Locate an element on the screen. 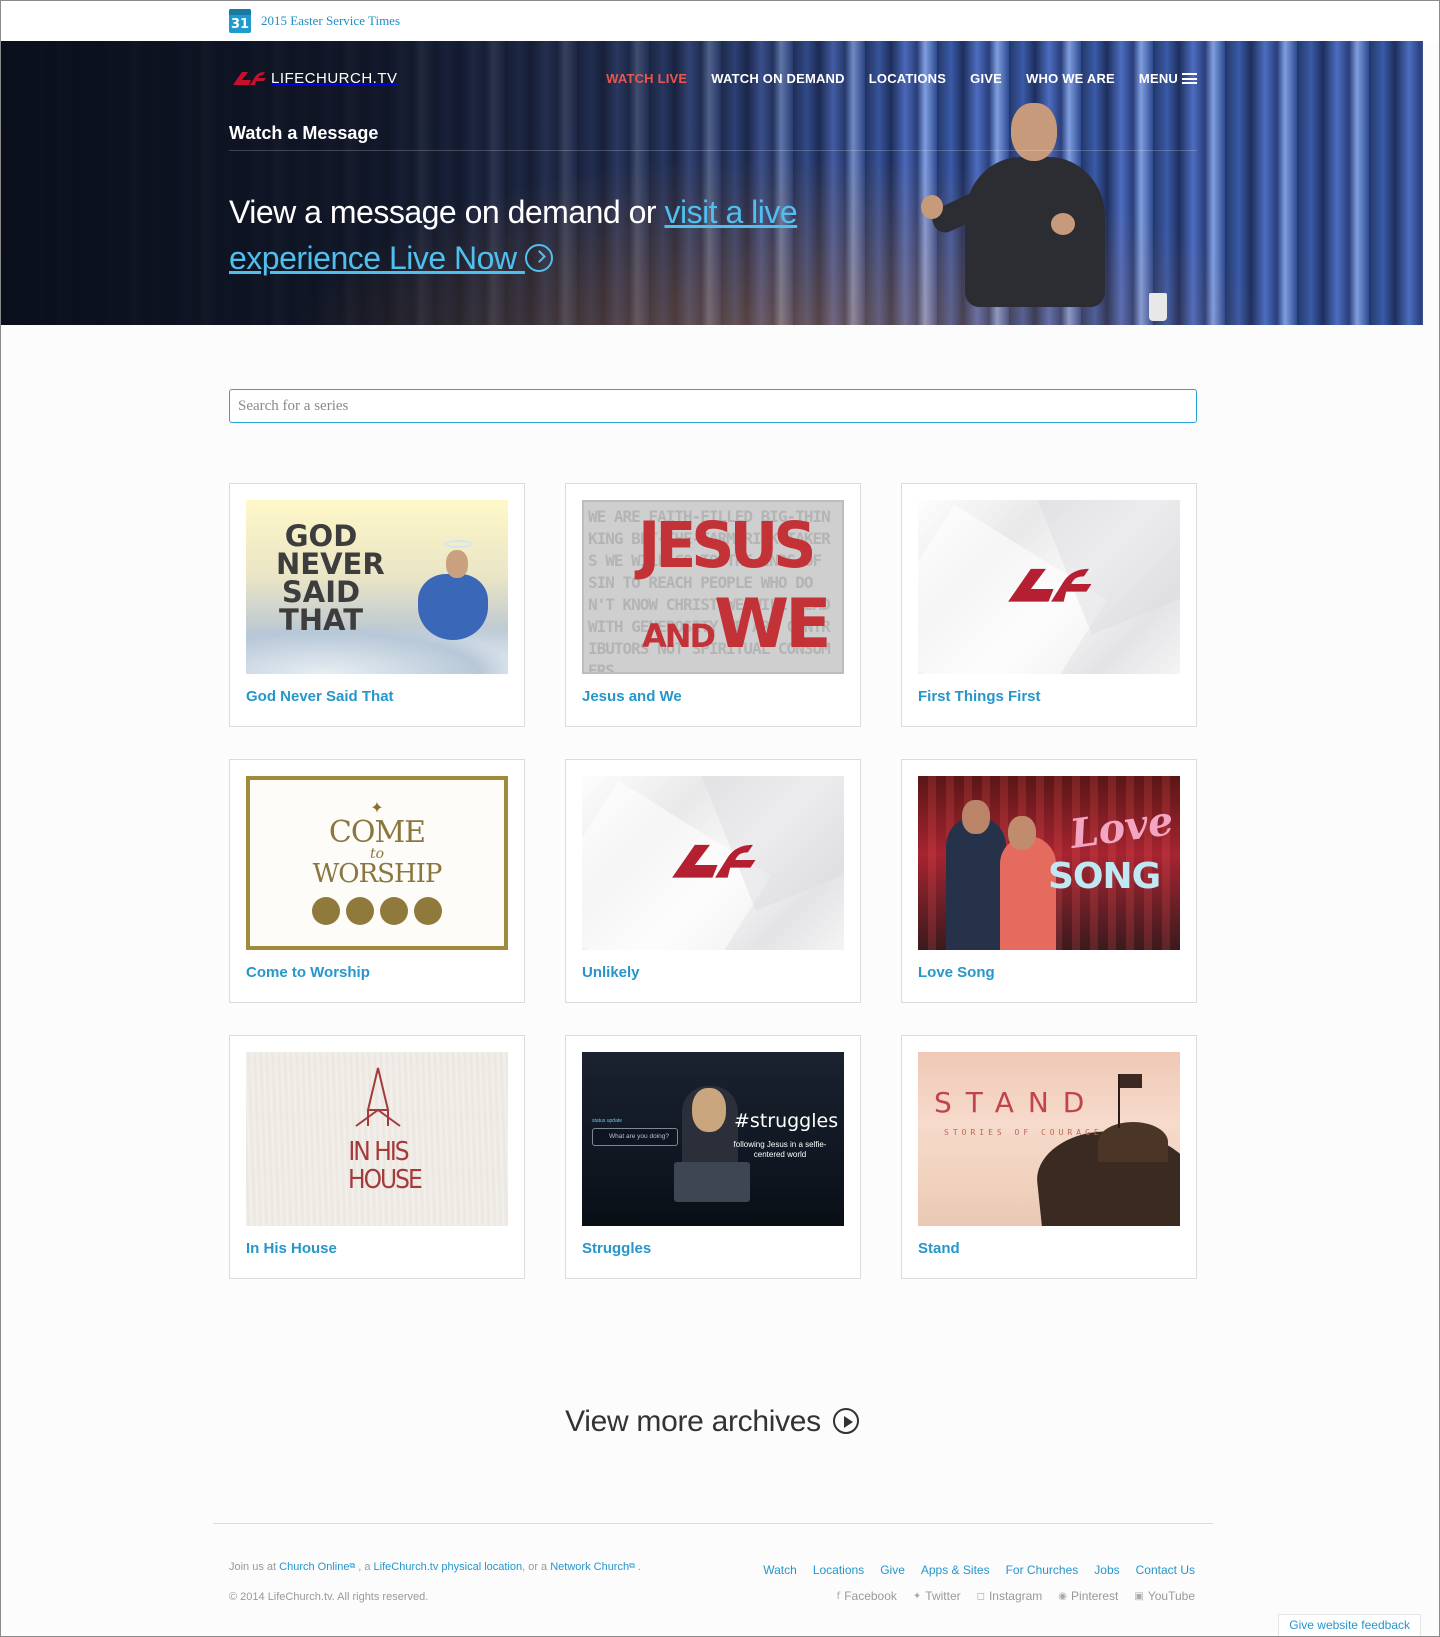 The height and width of the screenshot is (1637, 1440). nav-menu: MENU is located at coordinates (1168, 78).